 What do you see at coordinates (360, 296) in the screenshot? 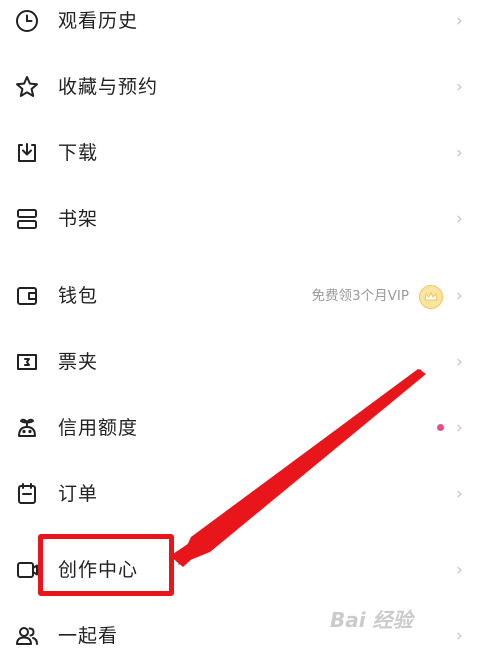
I see `vip-promo-text: 免费领3个月VIP` at bounding box center [360, 296].